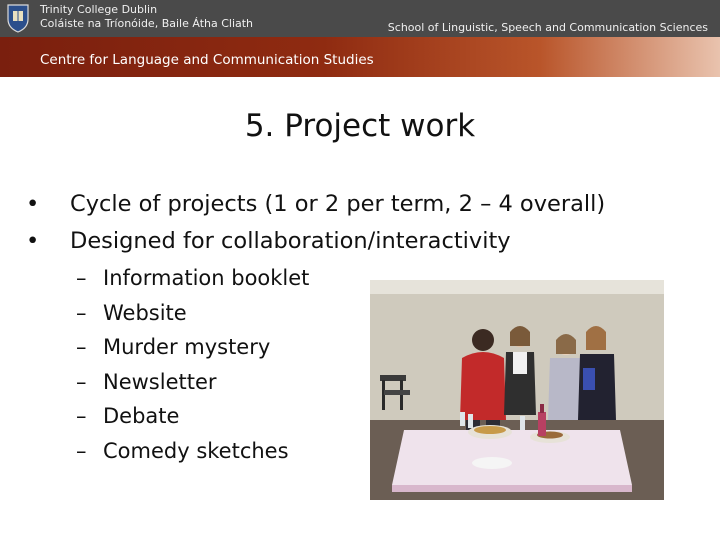 This screenshot has width=720, height=540. Describe the element at coordinates (145, 312) in the screenshot. I see `sub-text: Website` at that location.